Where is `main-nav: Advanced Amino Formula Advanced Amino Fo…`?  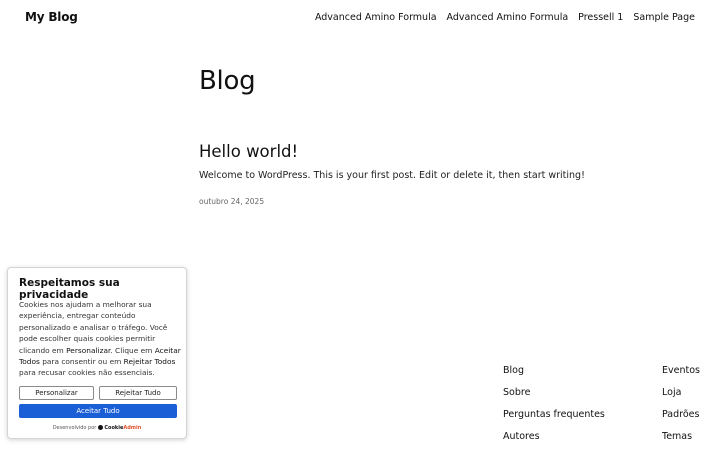
main-nav: Advanced Amino Formula Advanced Amino Fo… is located at coordinates (505, 17).